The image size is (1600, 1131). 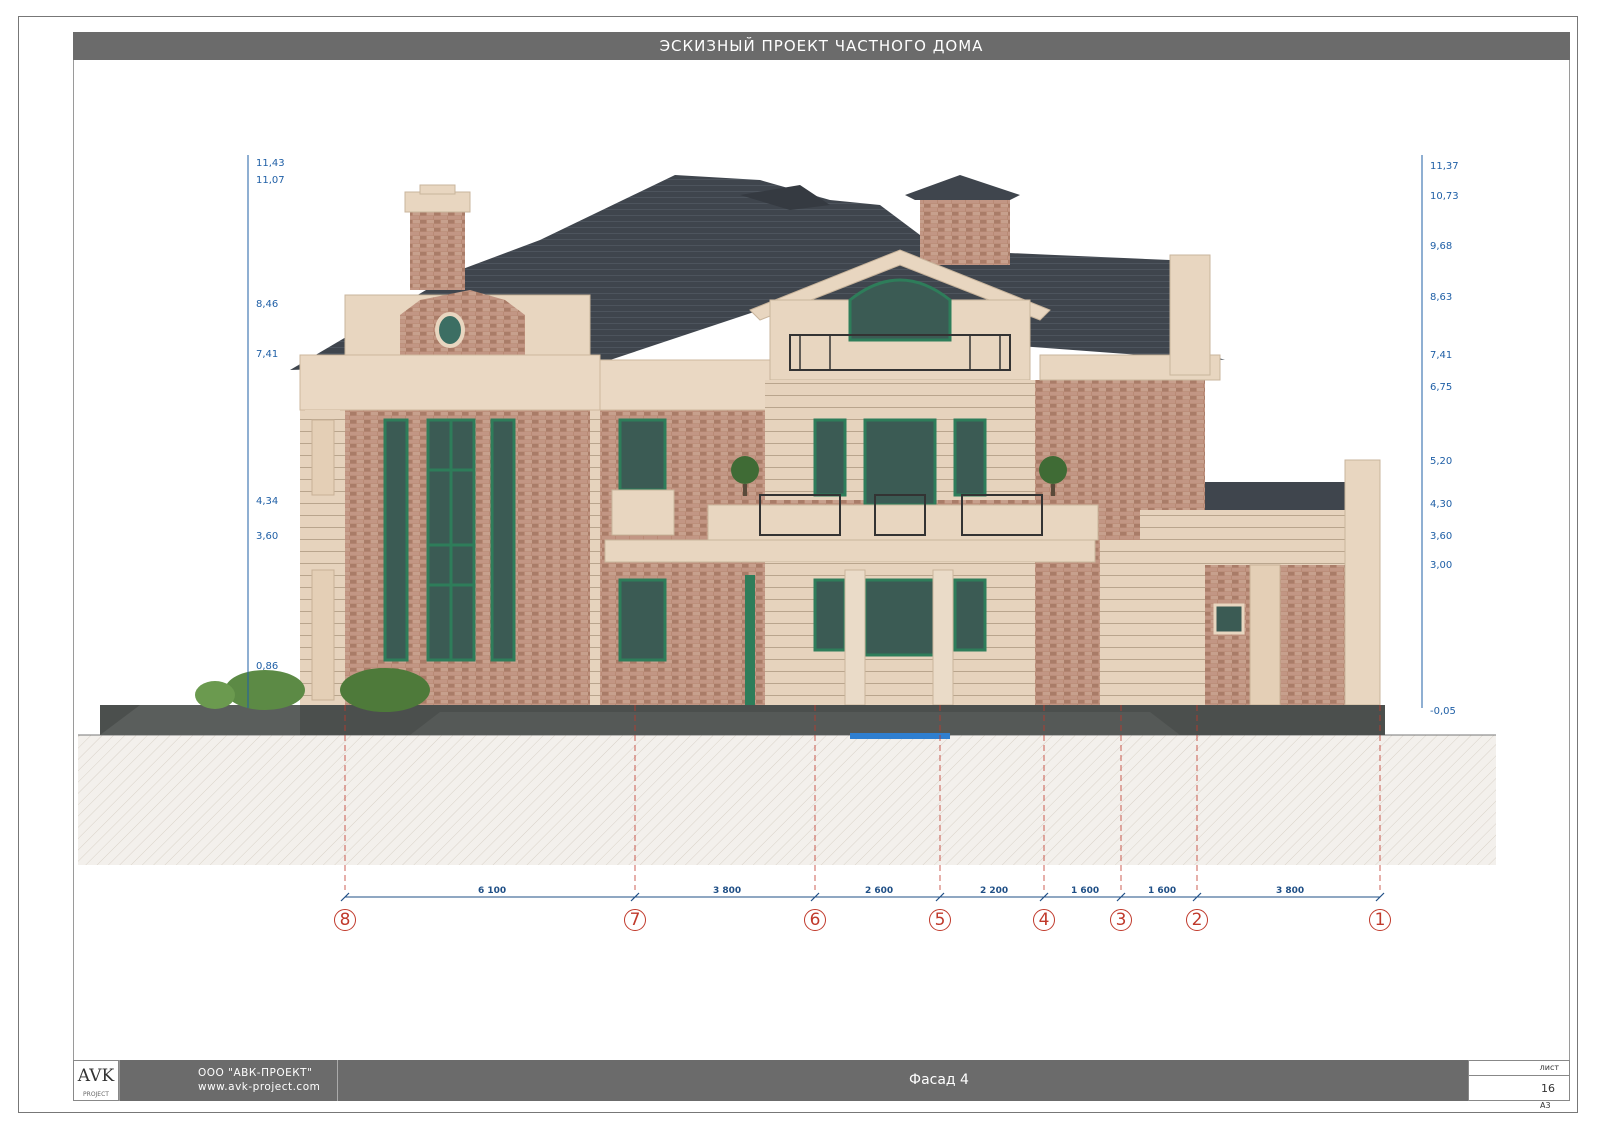 What do you see at coordinates (1441, 461) in the screenshot?
I see `level-right-7: 5,20` at bounding box center [1441, 461].